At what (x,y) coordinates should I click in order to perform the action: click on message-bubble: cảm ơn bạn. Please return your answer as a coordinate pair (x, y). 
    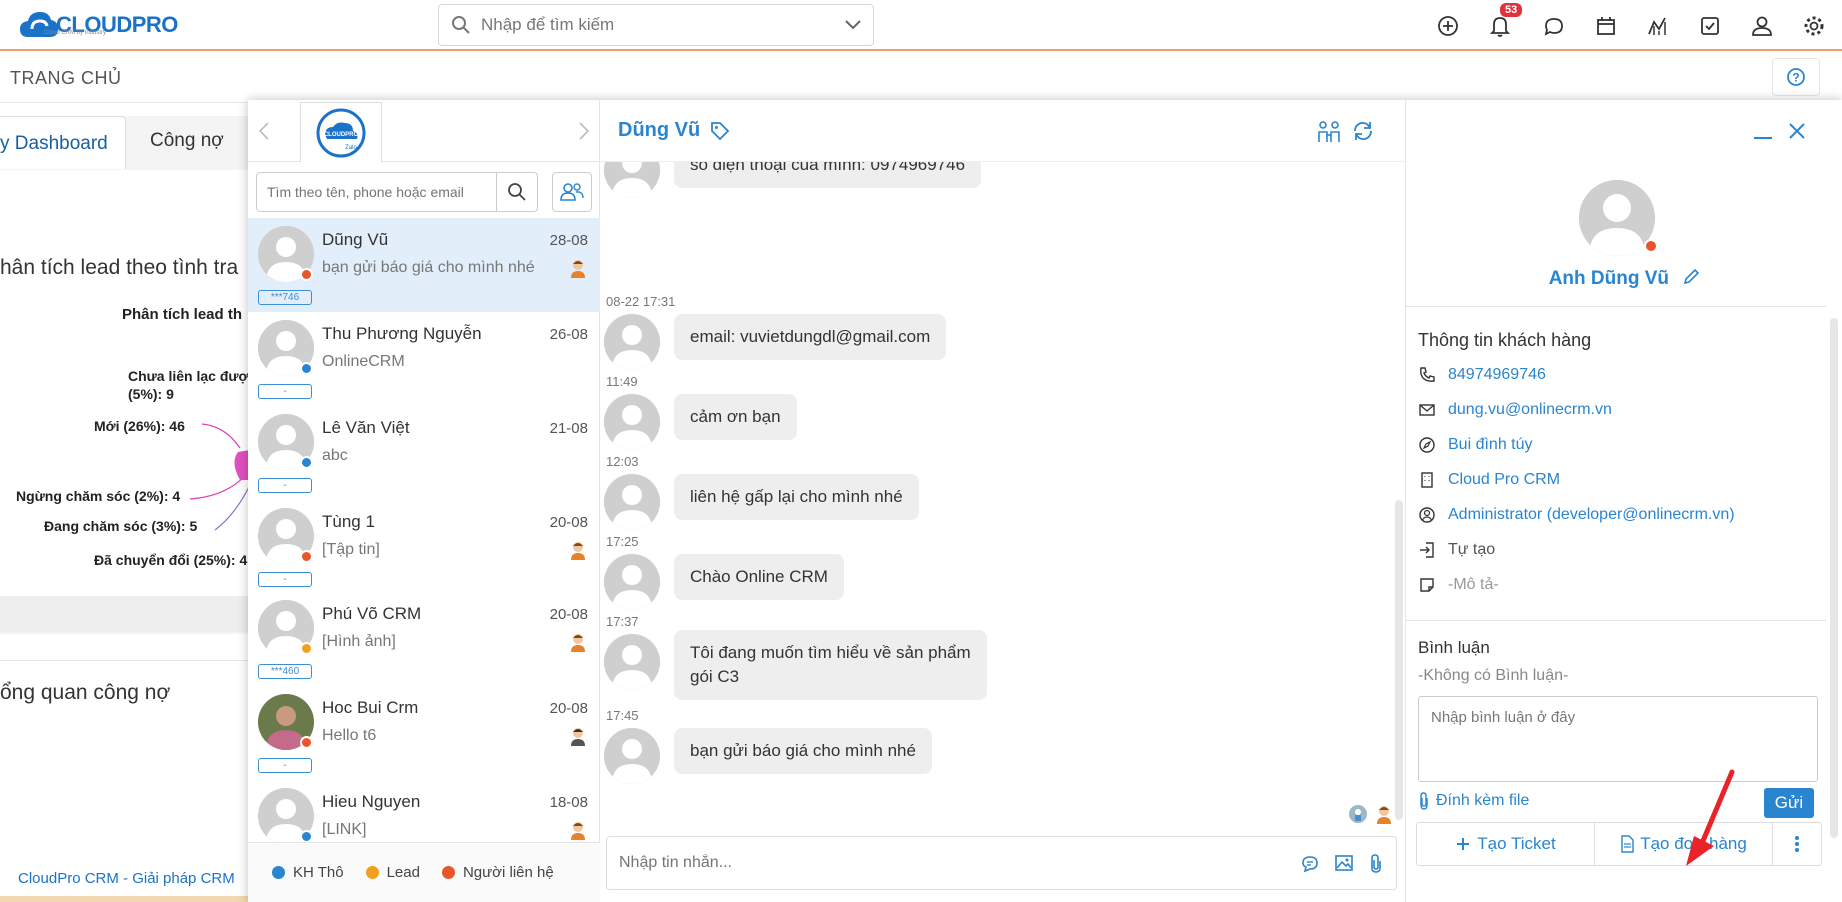
    Looking at the image, I should click on (735, 417).